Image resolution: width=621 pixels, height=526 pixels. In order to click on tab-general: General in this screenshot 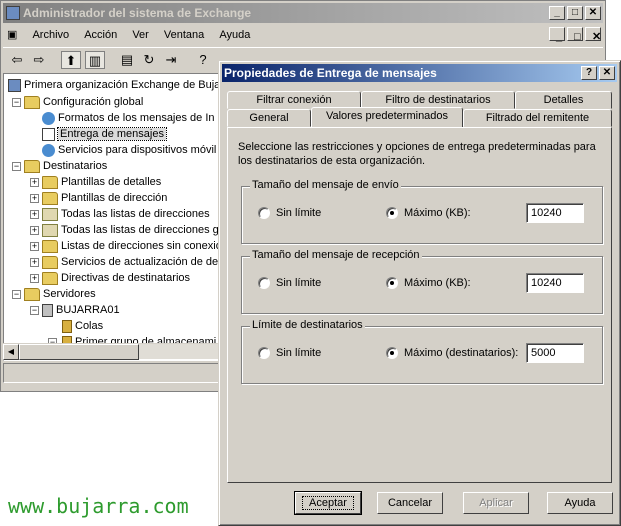, I will do `click(269, 118)`.